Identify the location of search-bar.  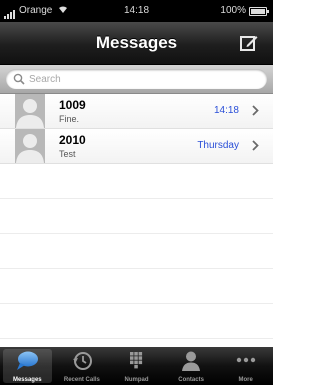
(136, 79).